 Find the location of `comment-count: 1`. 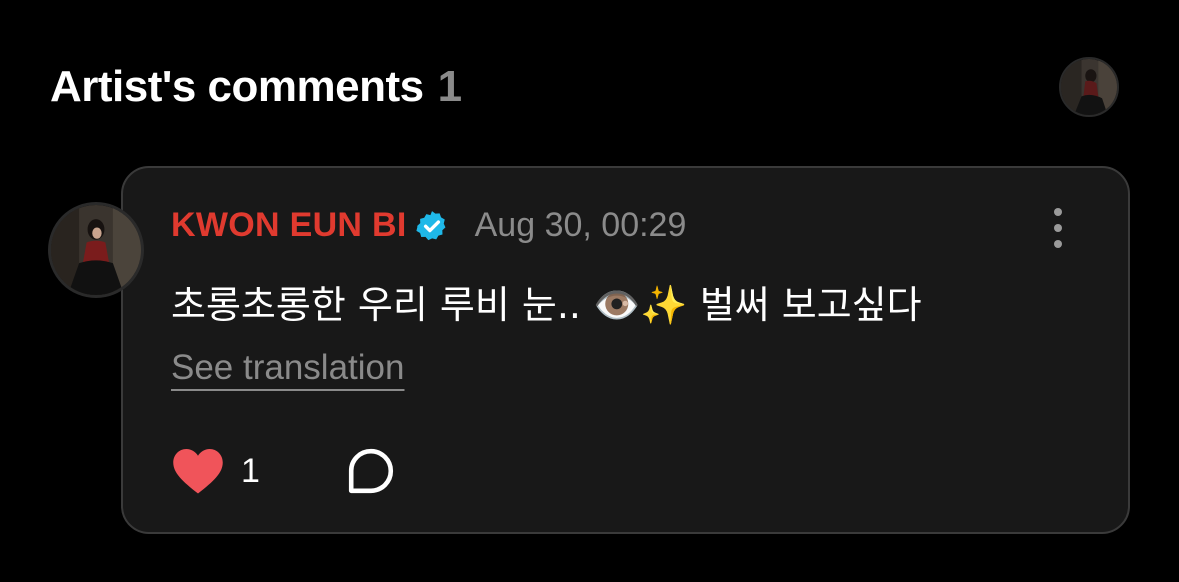

comment-count: 1 is located at coordinates (450, 86).